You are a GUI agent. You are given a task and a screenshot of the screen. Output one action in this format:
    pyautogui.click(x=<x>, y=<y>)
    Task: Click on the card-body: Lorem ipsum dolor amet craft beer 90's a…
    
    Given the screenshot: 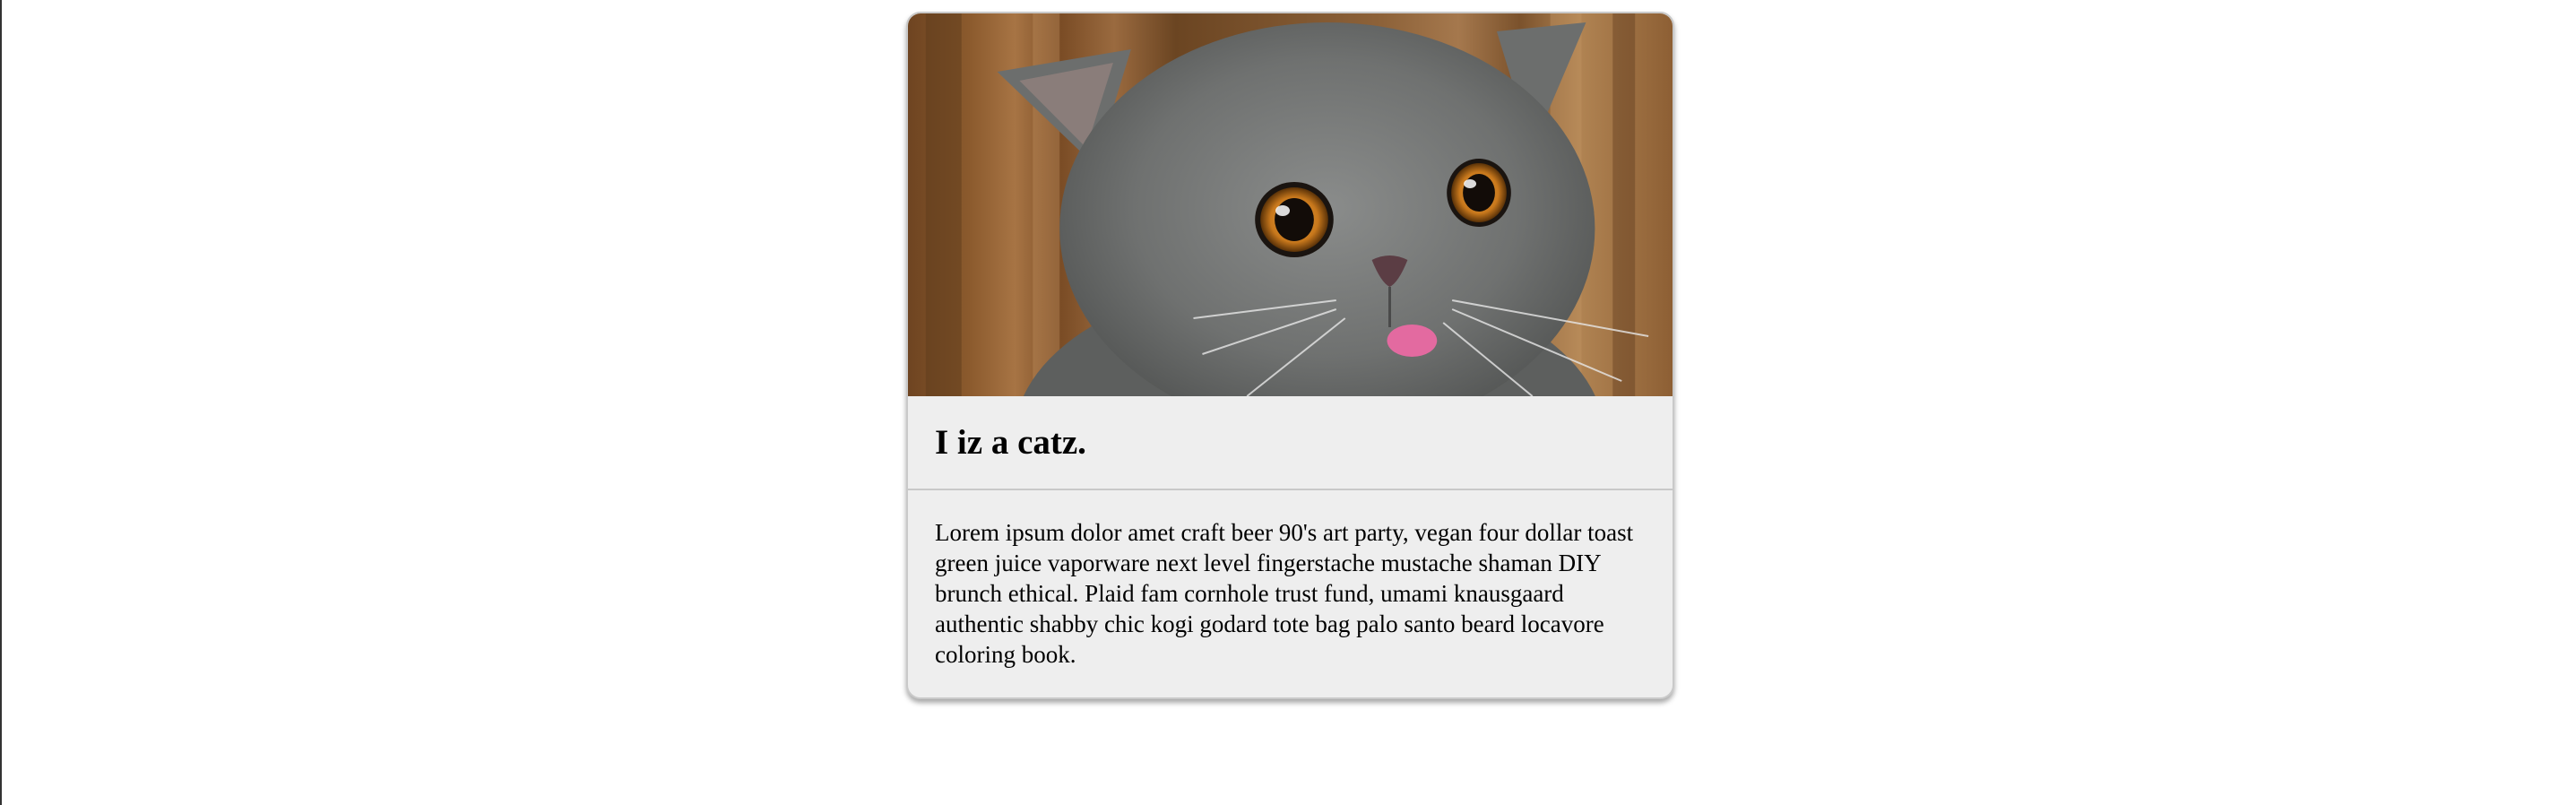 What is the action you would take?
    pyautogui.click(x=1290, y=580)
    